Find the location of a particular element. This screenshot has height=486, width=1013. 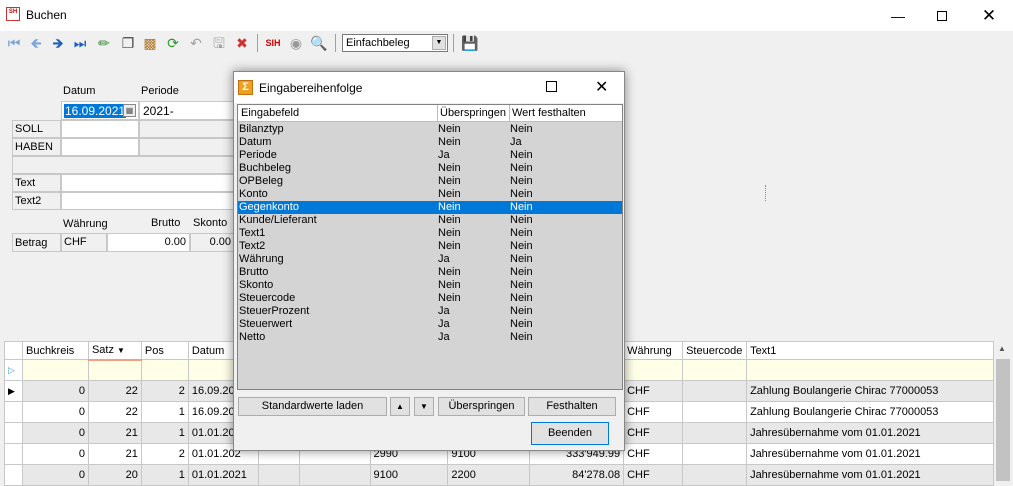

splitter-handle is located at coordinates (766, 193).